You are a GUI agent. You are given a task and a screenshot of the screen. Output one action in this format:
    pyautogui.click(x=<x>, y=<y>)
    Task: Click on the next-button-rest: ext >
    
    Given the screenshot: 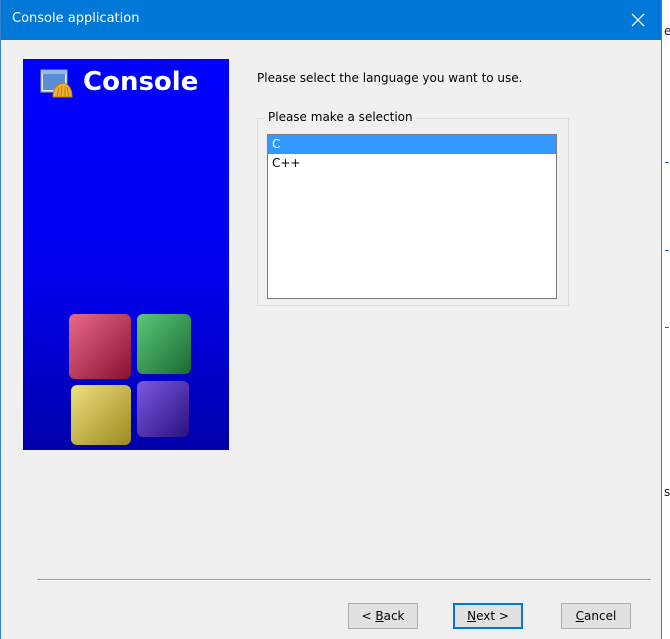 What is the action you would take?
    pyautogui.click(x=492, y=616)
    